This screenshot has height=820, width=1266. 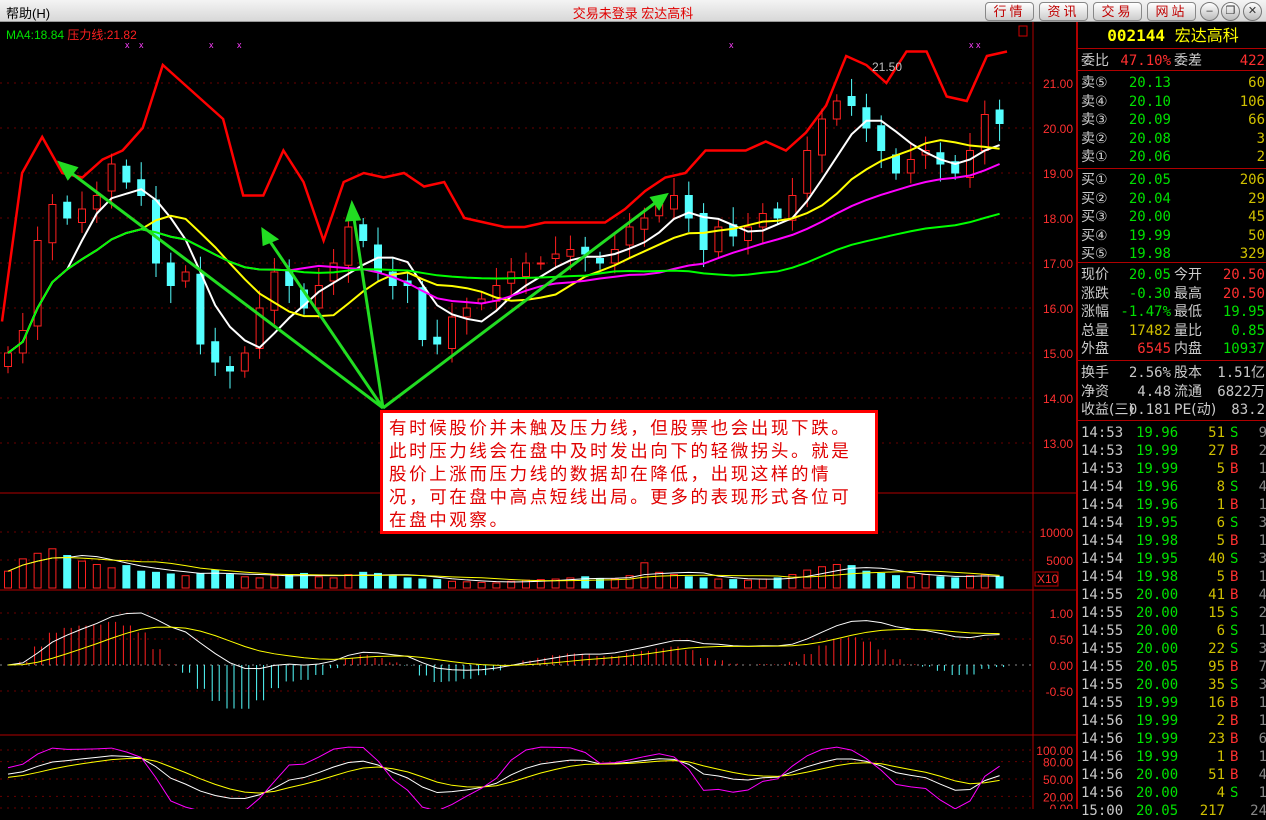 I want to click on trade-row: 14:56 19.99 23 B 6, so click(x=1172, y=739).